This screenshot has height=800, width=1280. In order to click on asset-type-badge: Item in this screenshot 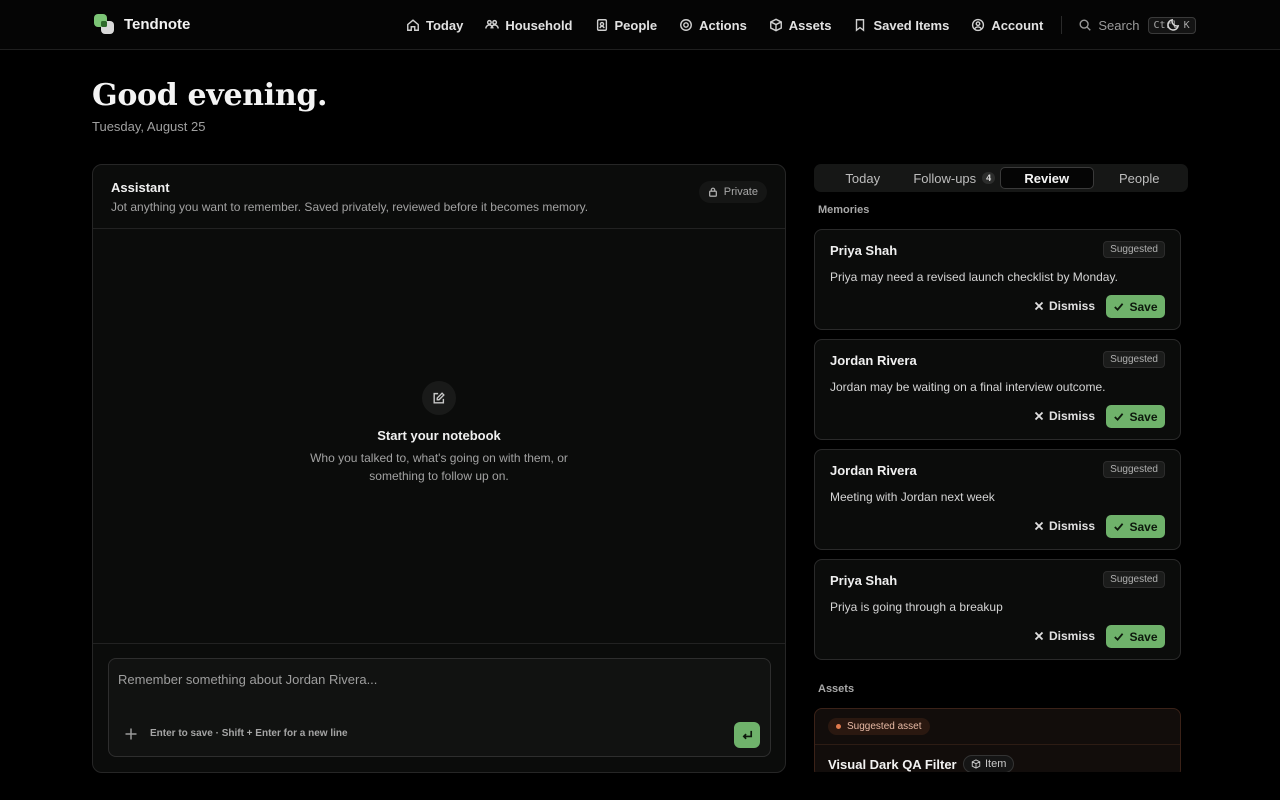, I will do `click(989, 764)`.